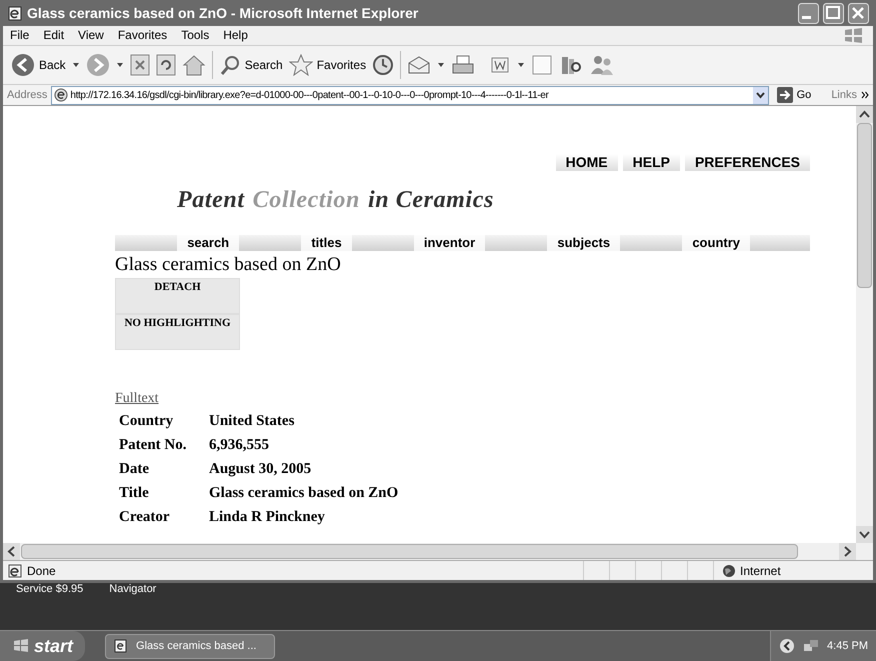 The image size is (876, 661). Describe the element at coordinates (166, 65) in the screenshot. I see `refresh-icon` at that location.